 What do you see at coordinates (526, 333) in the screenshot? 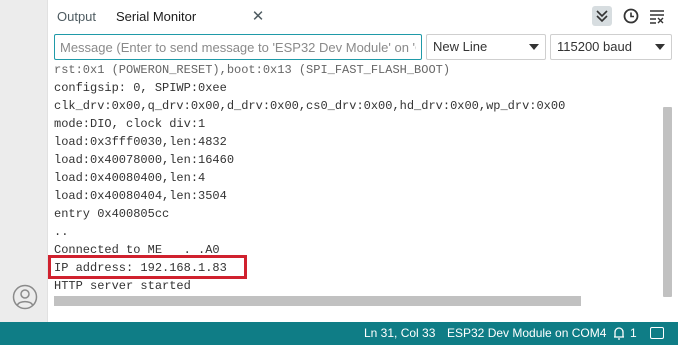
I see `board-port-status: ESP32 Dev Module on COM4` at bounding box center [526, 333].